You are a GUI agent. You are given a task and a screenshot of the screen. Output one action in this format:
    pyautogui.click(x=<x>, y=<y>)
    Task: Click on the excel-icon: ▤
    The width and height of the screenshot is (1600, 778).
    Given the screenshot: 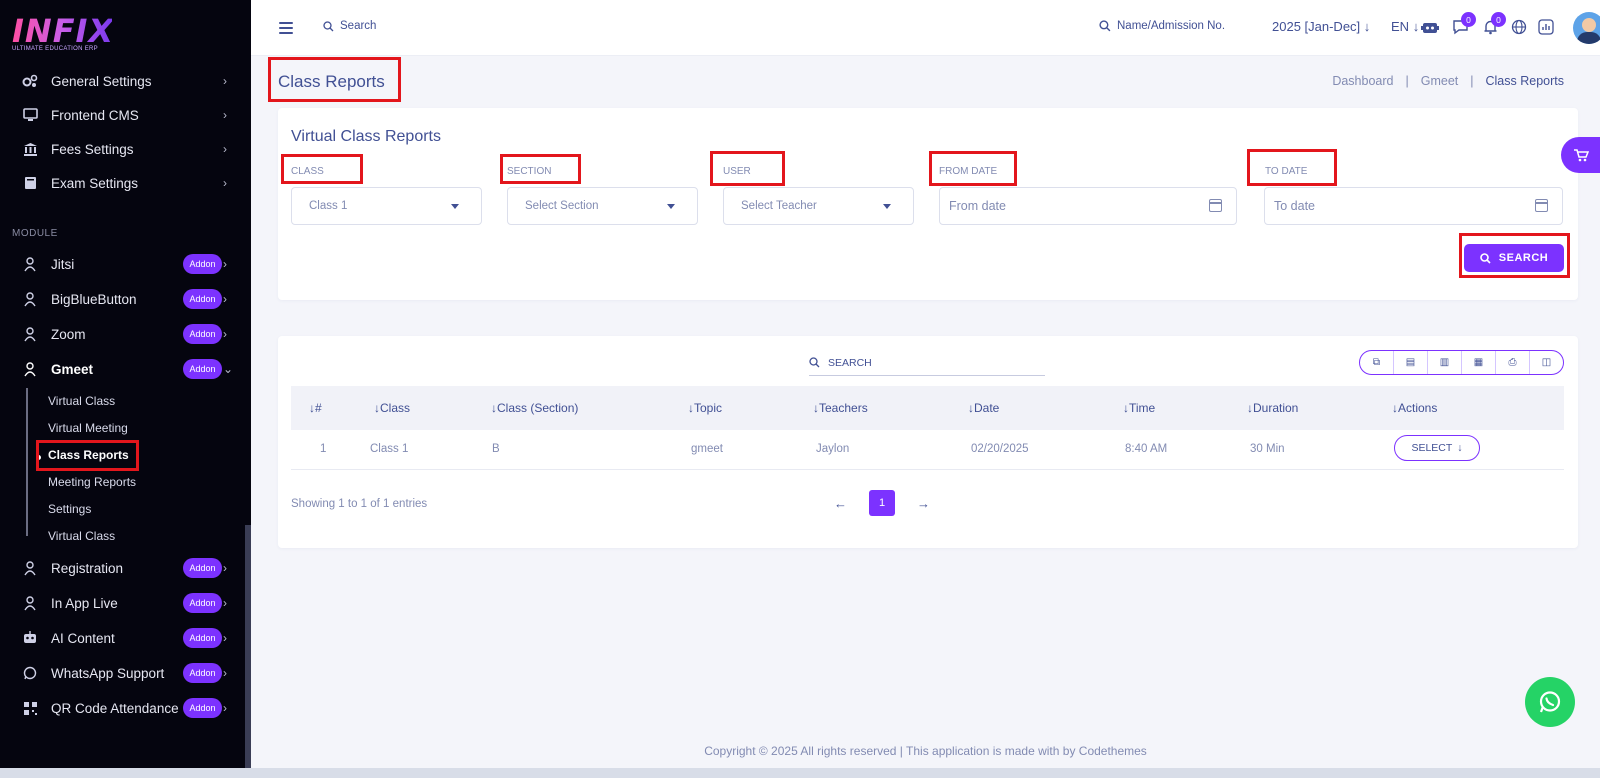 What is the action you would take?
    pyautogui.click(x=1411, y=362)
    